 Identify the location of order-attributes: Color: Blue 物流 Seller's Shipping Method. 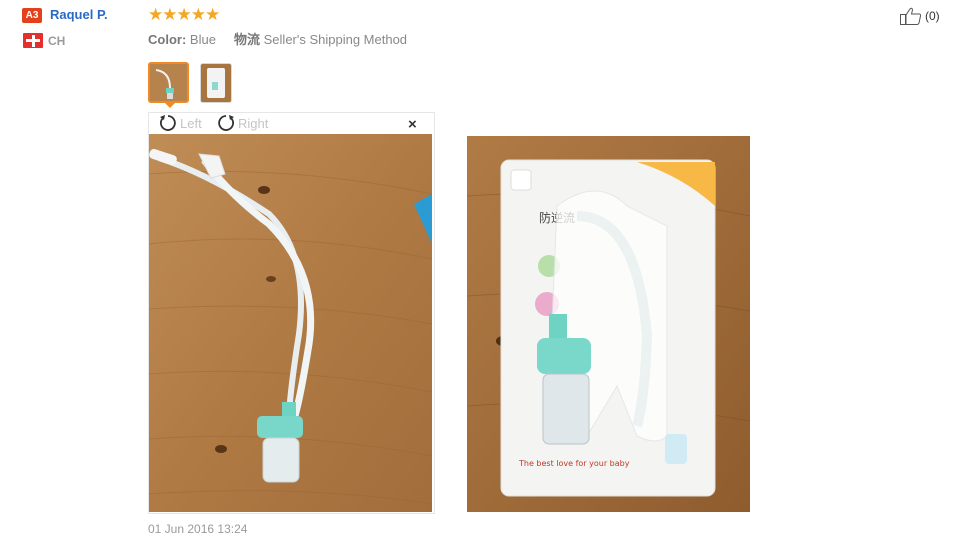
(277, 38).